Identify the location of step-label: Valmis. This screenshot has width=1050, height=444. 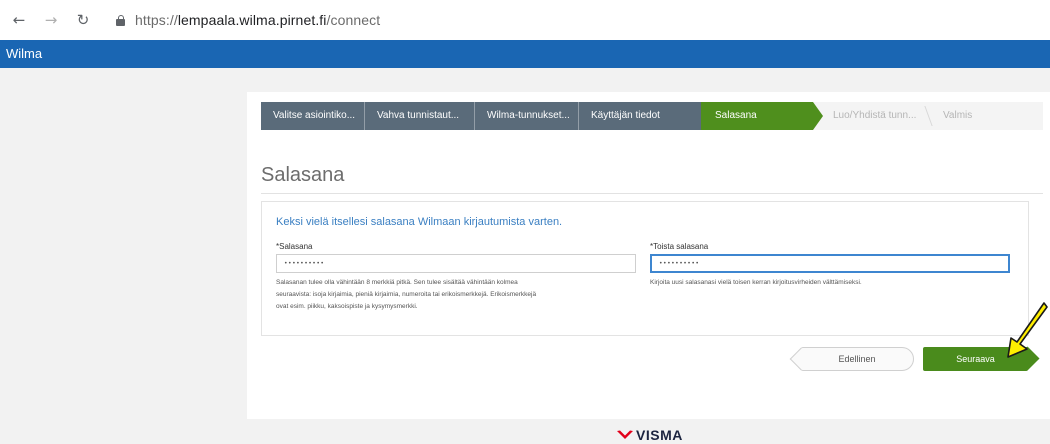
(958, 115).